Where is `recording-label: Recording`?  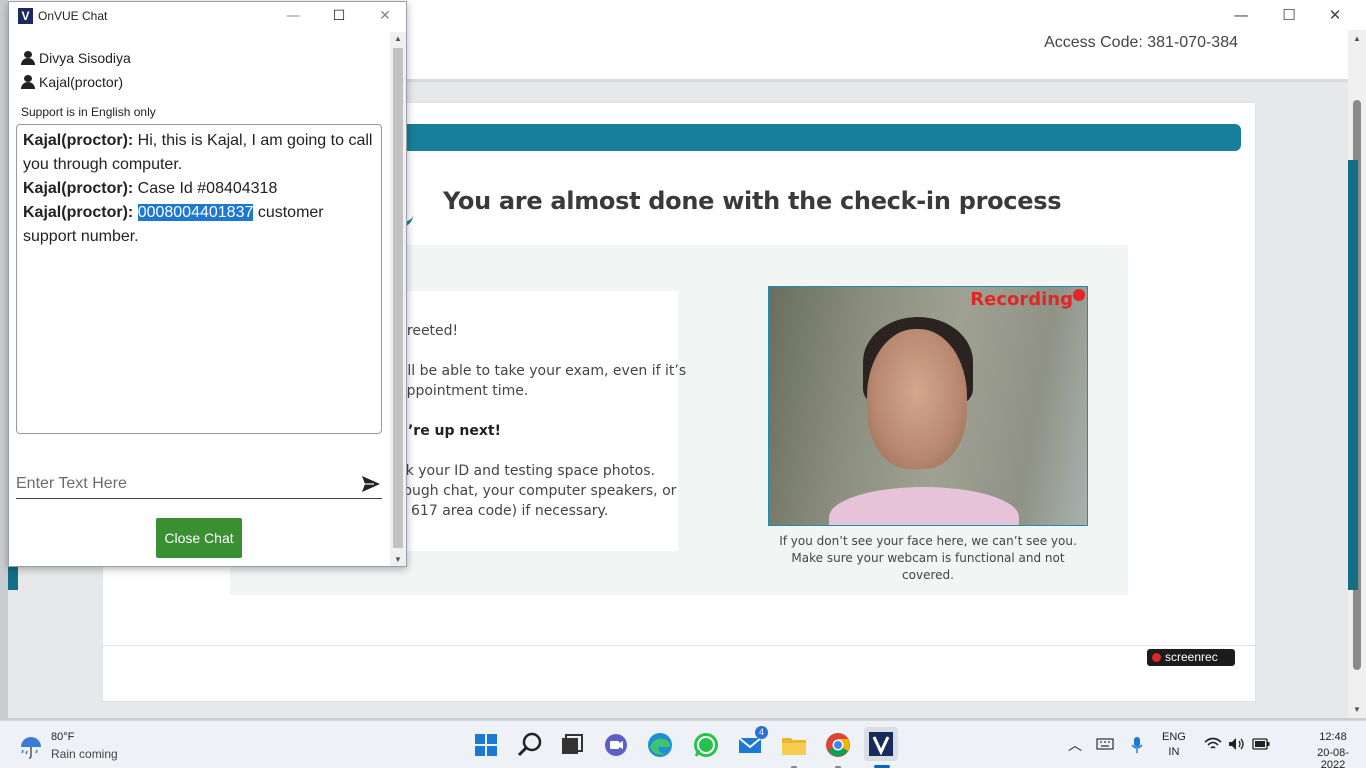
recording-label: Recording is located at coordinates (1021, 299).